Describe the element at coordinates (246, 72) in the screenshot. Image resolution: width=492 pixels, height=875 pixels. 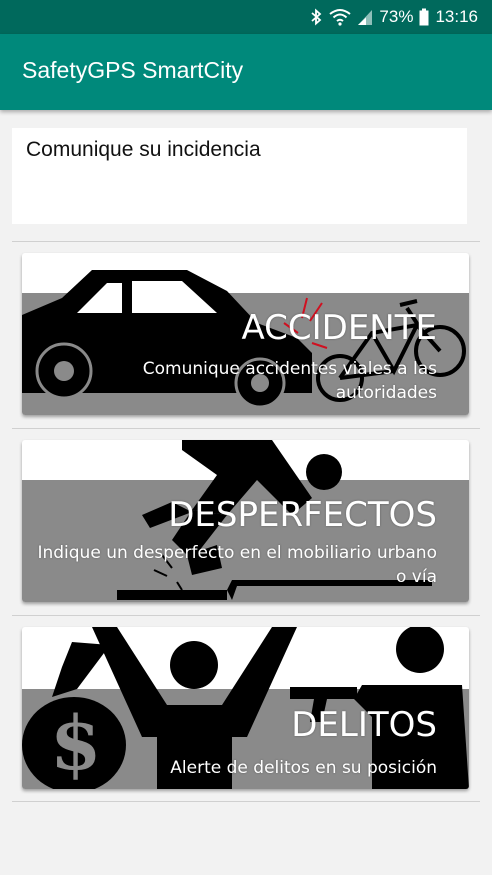
I see `app-bar: SafetyGPS SmartCity` at that location.